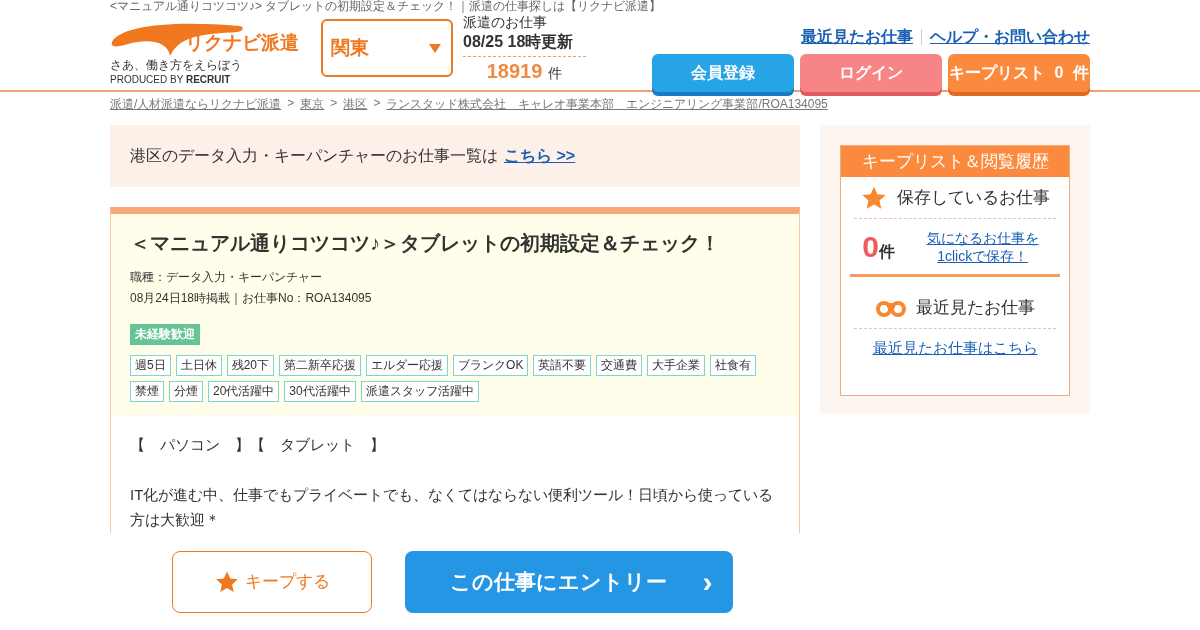  What do you see at coordinates (258, 445) in the screenshot?
I see `description-text: 【 パソコン 】【 タブレット 】` at bounding box center [258, 445].